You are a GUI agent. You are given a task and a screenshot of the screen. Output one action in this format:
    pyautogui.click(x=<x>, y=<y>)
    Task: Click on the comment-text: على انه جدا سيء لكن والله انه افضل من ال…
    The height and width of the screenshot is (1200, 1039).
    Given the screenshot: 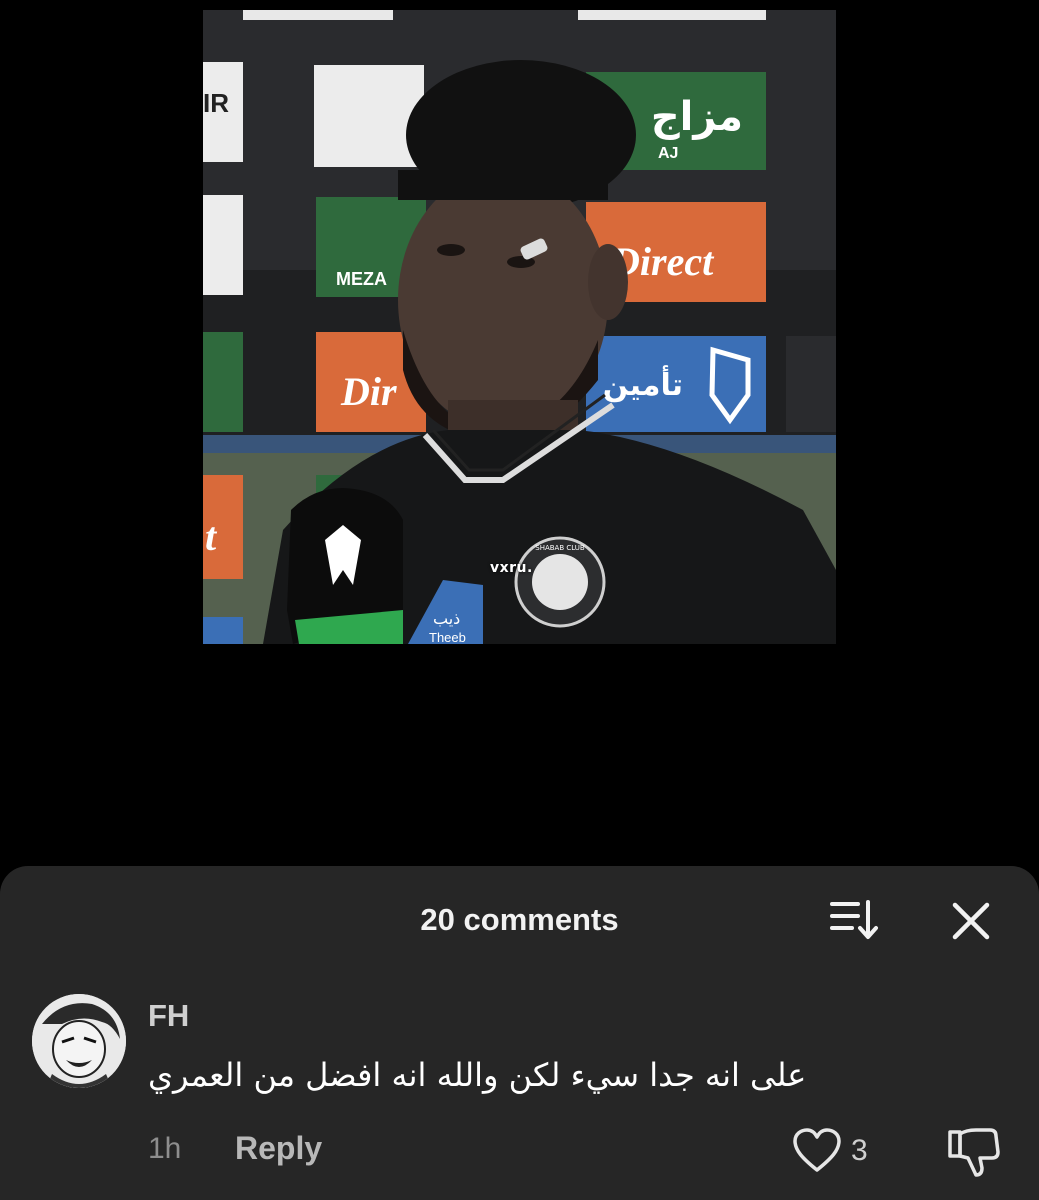 What is the action you would take?
    pyautogui.click(x=477, y=1075)
    